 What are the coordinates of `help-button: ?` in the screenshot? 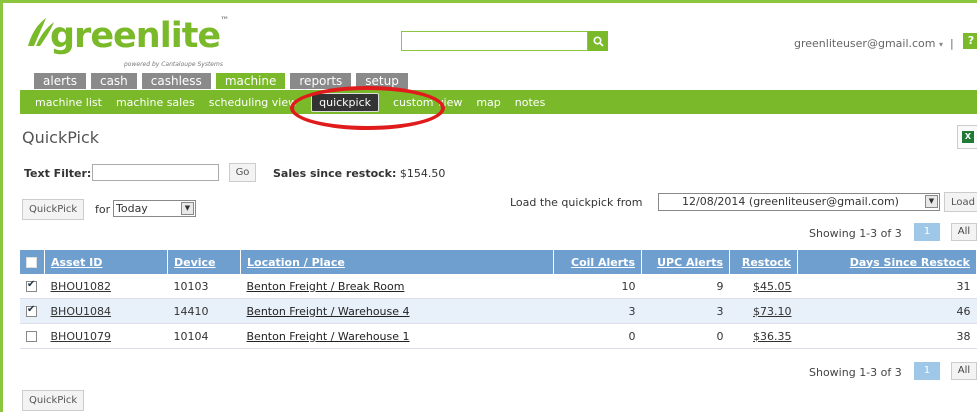 It's located at (970, 41).